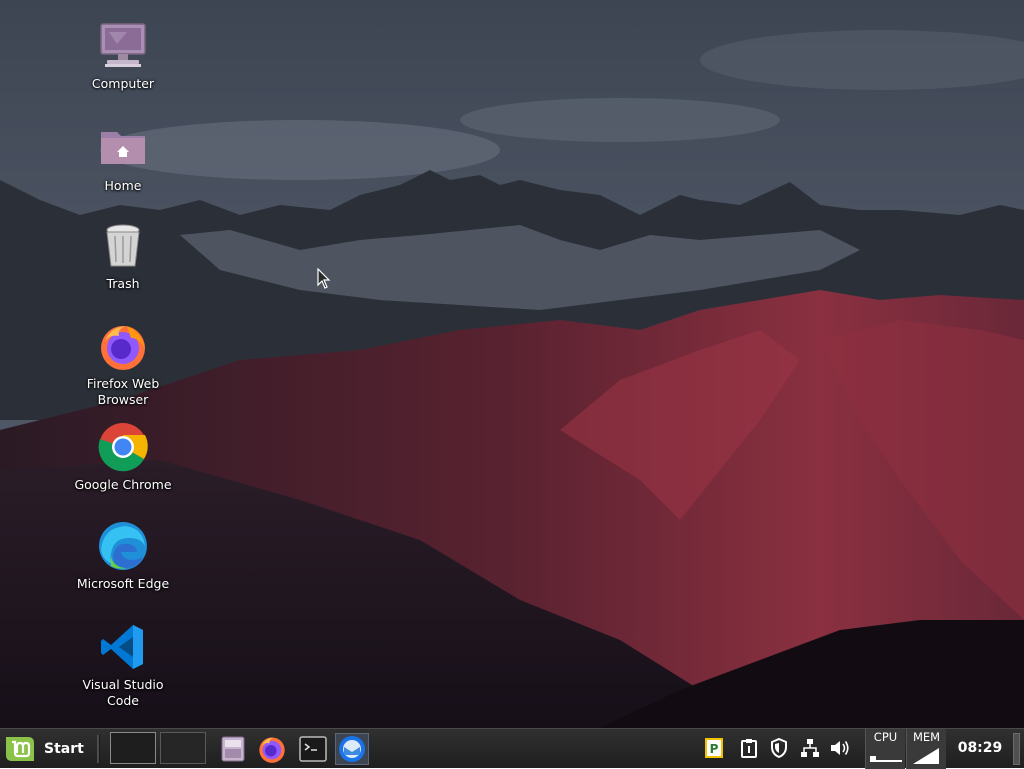 The image size is (1024, 769). I want to click on taskbar-separator, so click(98, 749).